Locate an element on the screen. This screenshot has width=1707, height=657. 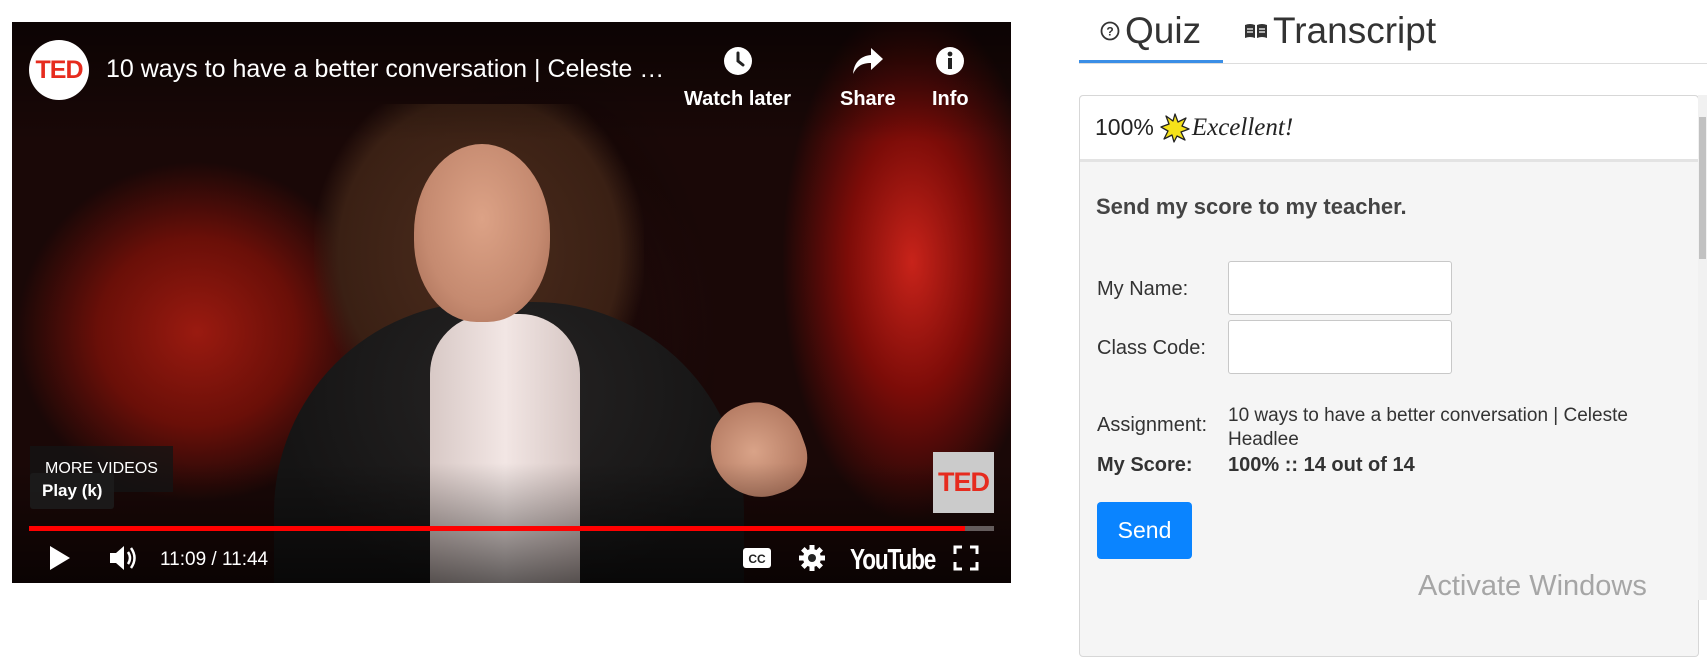
question-circle-icon: ? is located at coordinates (1110, 31).